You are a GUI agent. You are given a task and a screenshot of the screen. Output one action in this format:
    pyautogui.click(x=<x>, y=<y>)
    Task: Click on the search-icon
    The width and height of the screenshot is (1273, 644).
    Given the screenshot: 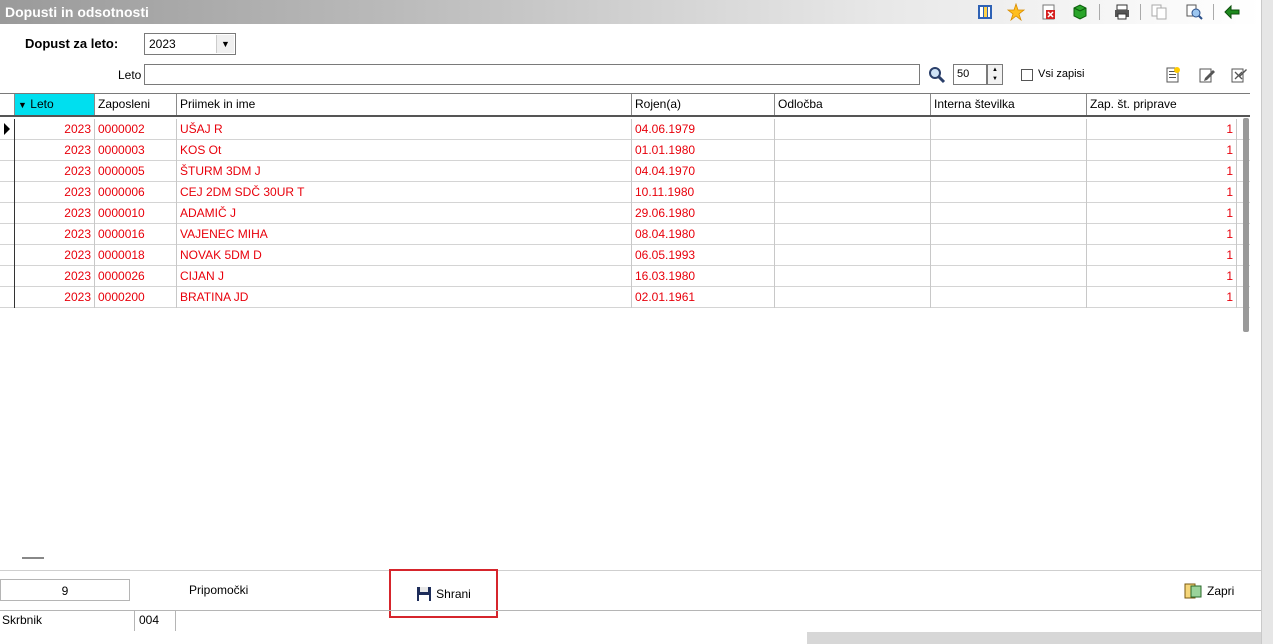 What is the action you would take?
    pyautogui.click(x=937, y=75)
    